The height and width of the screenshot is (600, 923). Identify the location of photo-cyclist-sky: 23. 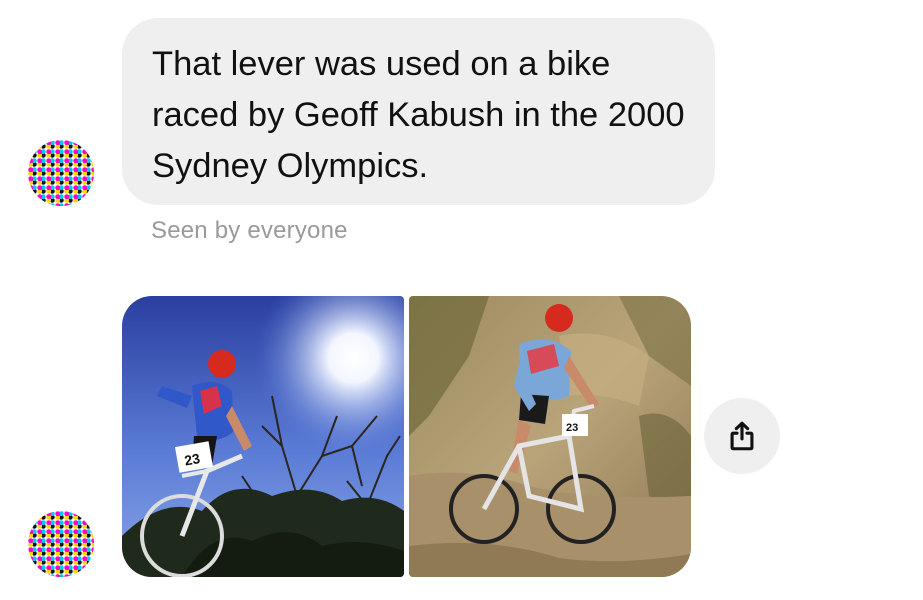
(263, 436).